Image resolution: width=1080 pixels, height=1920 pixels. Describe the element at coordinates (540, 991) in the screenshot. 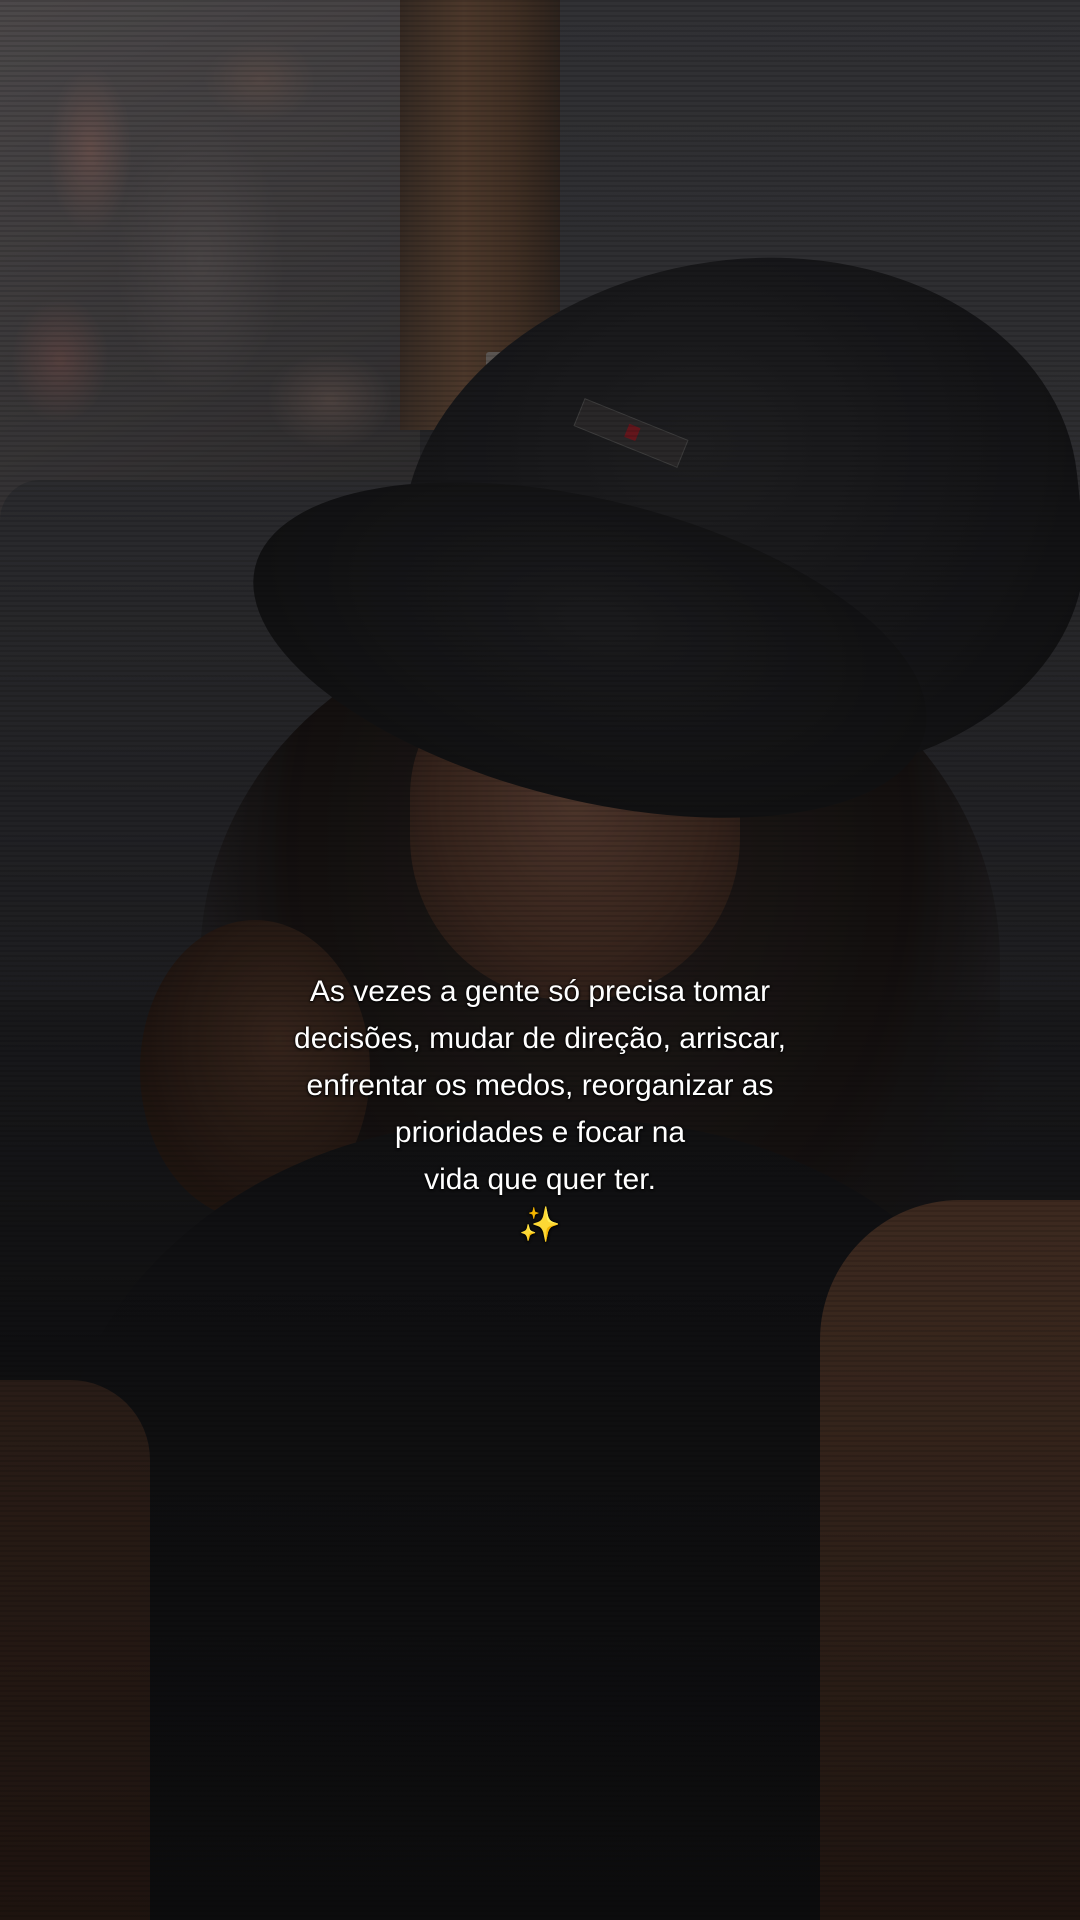

I see `caption-line: As vezes a gente só precisa tomar` at that location.